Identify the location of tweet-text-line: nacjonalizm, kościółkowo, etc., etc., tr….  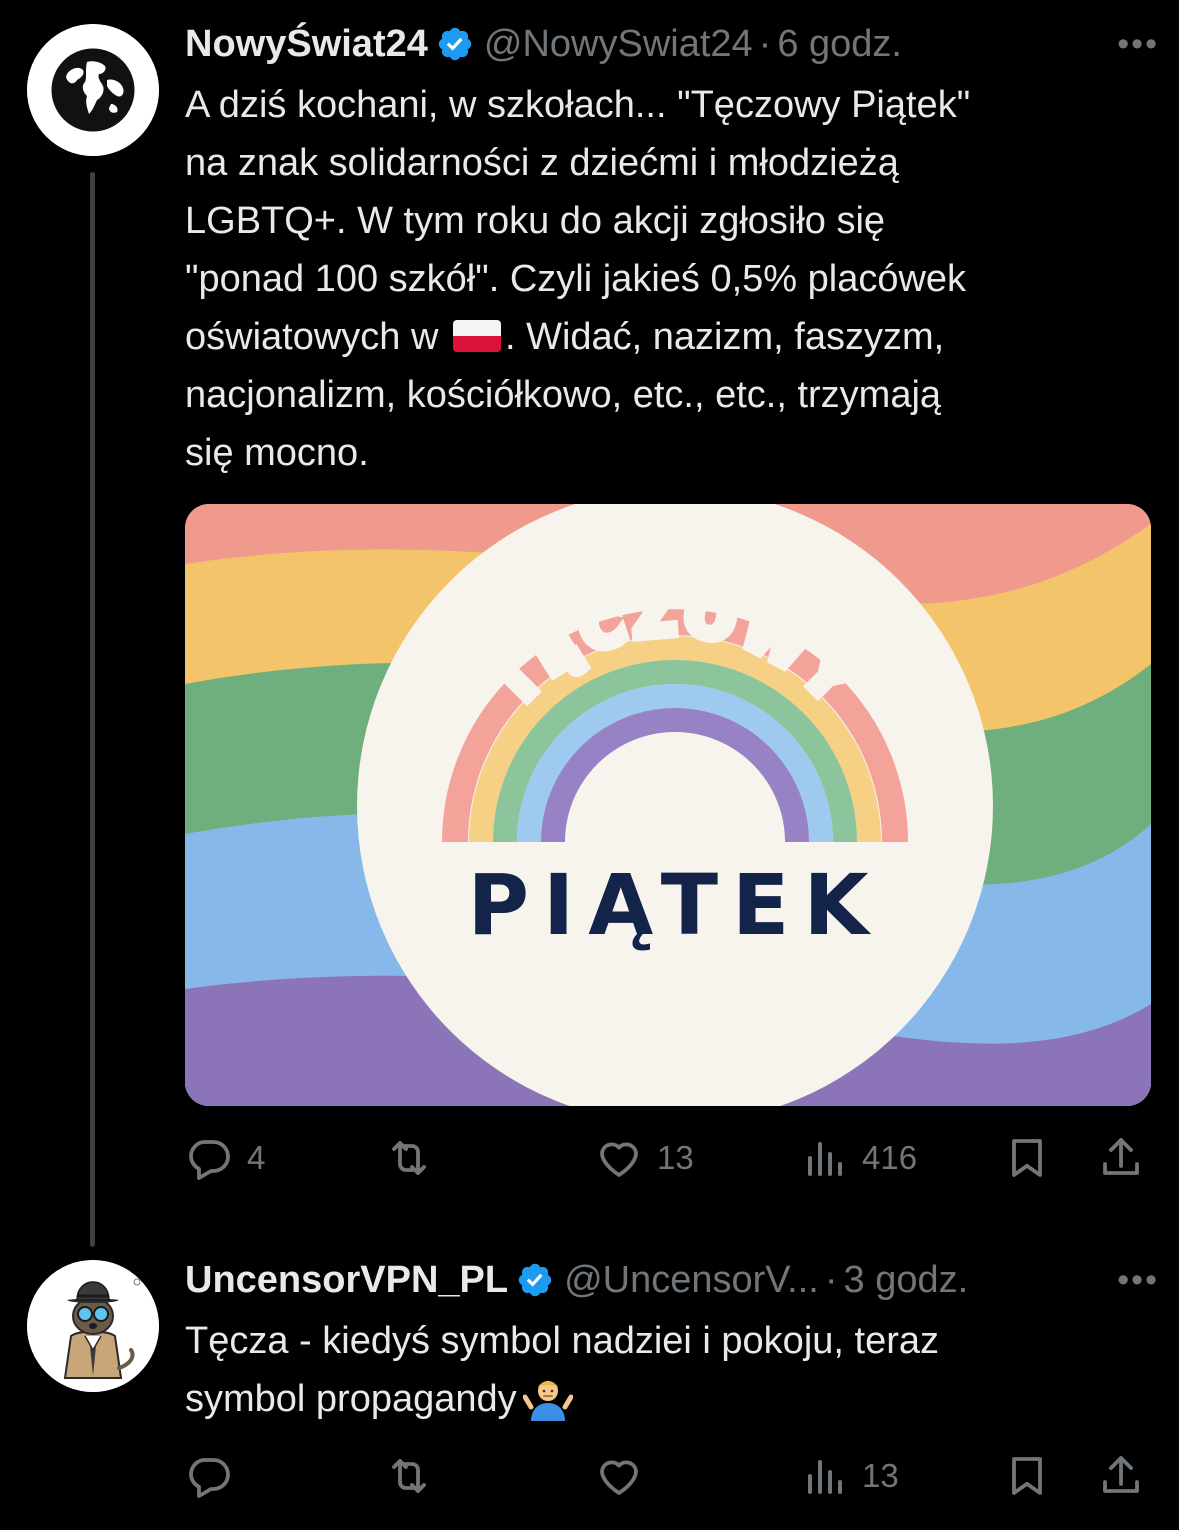
(563, 395).